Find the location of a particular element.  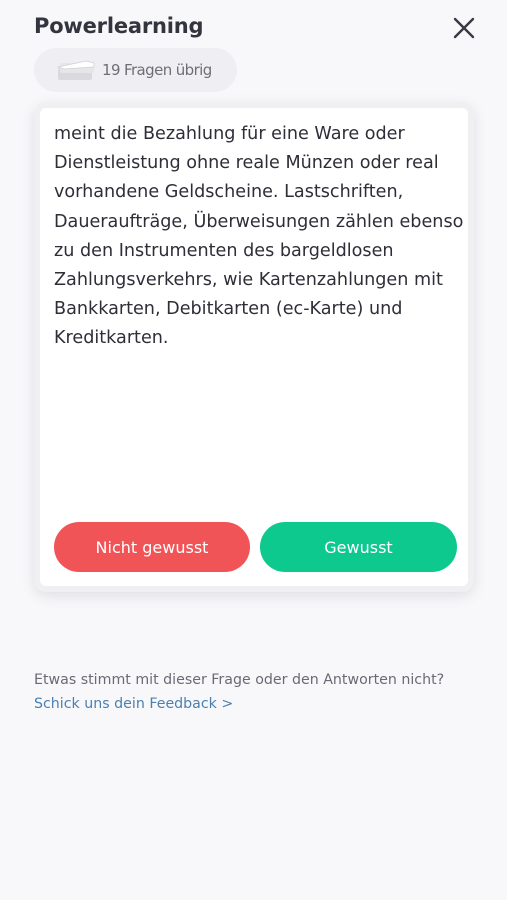

remaining-questions-badge: 19 Fragen übrig is located at coordinates (135, 70).